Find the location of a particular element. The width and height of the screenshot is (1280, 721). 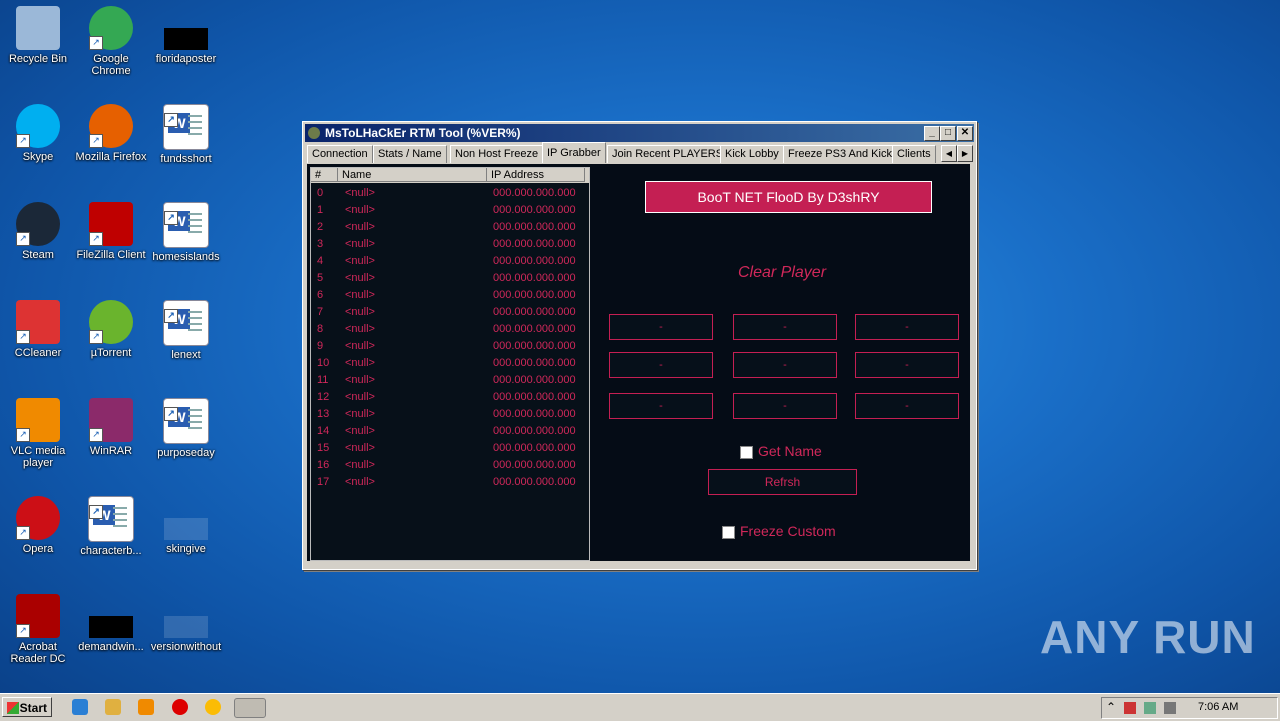

row-index: 17 is located at coordinates (323, 482).